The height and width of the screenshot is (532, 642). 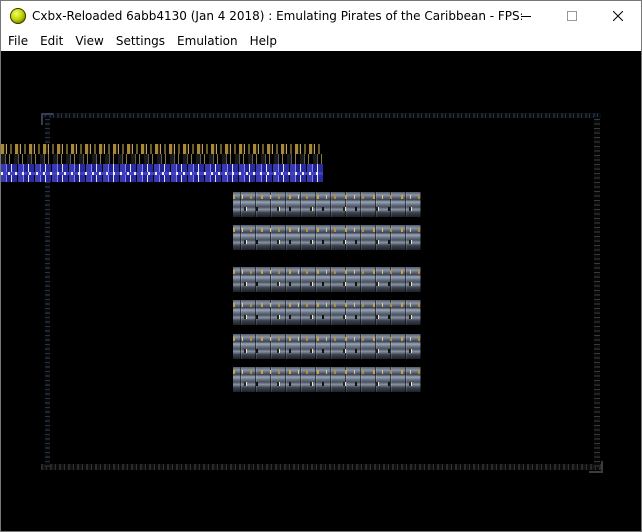 I want to click on screen-frame-top, so click(x=321, y=115).